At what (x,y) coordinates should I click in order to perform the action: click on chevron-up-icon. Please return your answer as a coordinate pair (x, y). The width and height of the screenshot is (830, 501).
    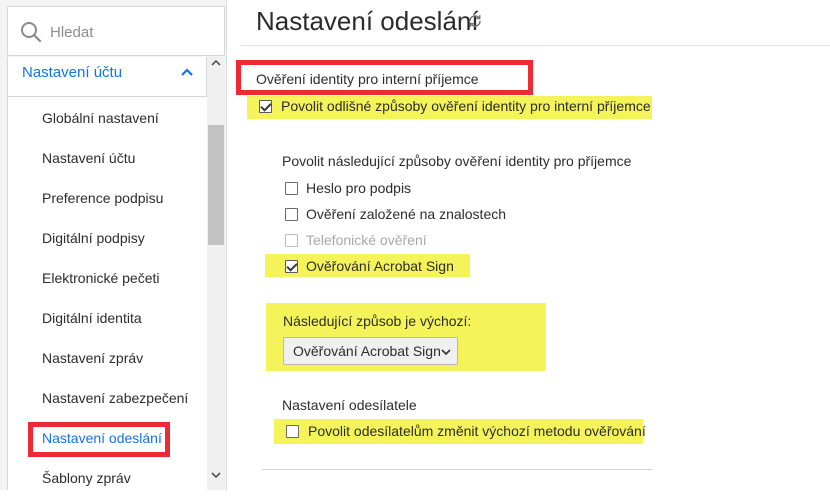
    Looking at the image, I should click on (187, 72).